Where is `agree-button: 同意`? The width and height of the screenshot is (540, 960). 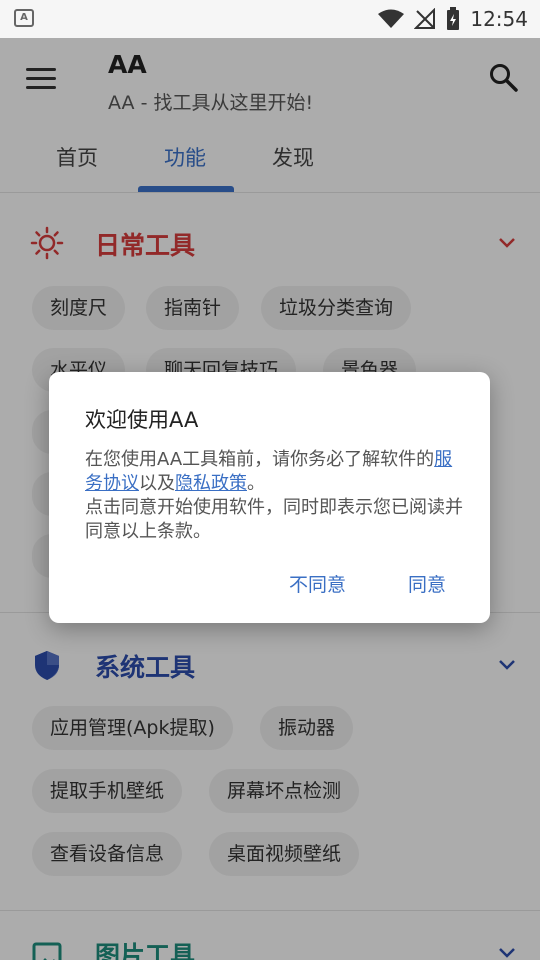
agree-button: 同意 is located at coordinates (427, 583).